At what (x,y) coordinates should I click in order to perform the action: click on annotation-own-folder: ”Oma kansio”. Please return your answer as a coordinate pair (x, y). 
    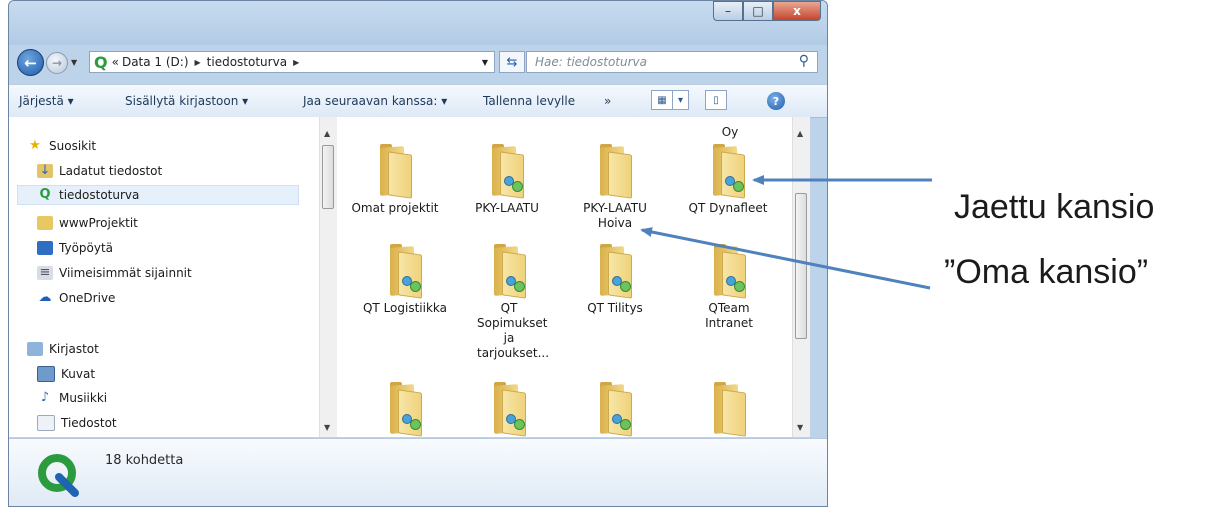
    Looking at the image, I should click on (1046, 272).